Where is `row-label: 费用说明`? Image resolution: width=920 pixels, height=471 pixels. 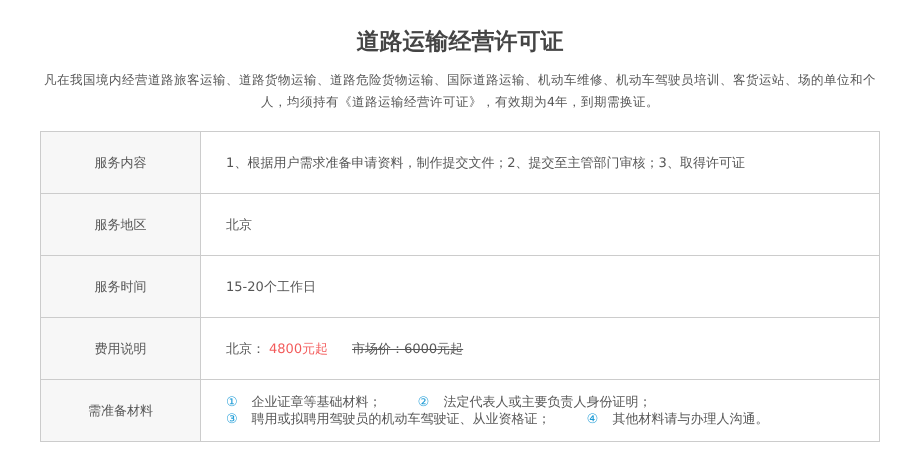 row-label: 费用说明 is located at coordinates (121, 348).